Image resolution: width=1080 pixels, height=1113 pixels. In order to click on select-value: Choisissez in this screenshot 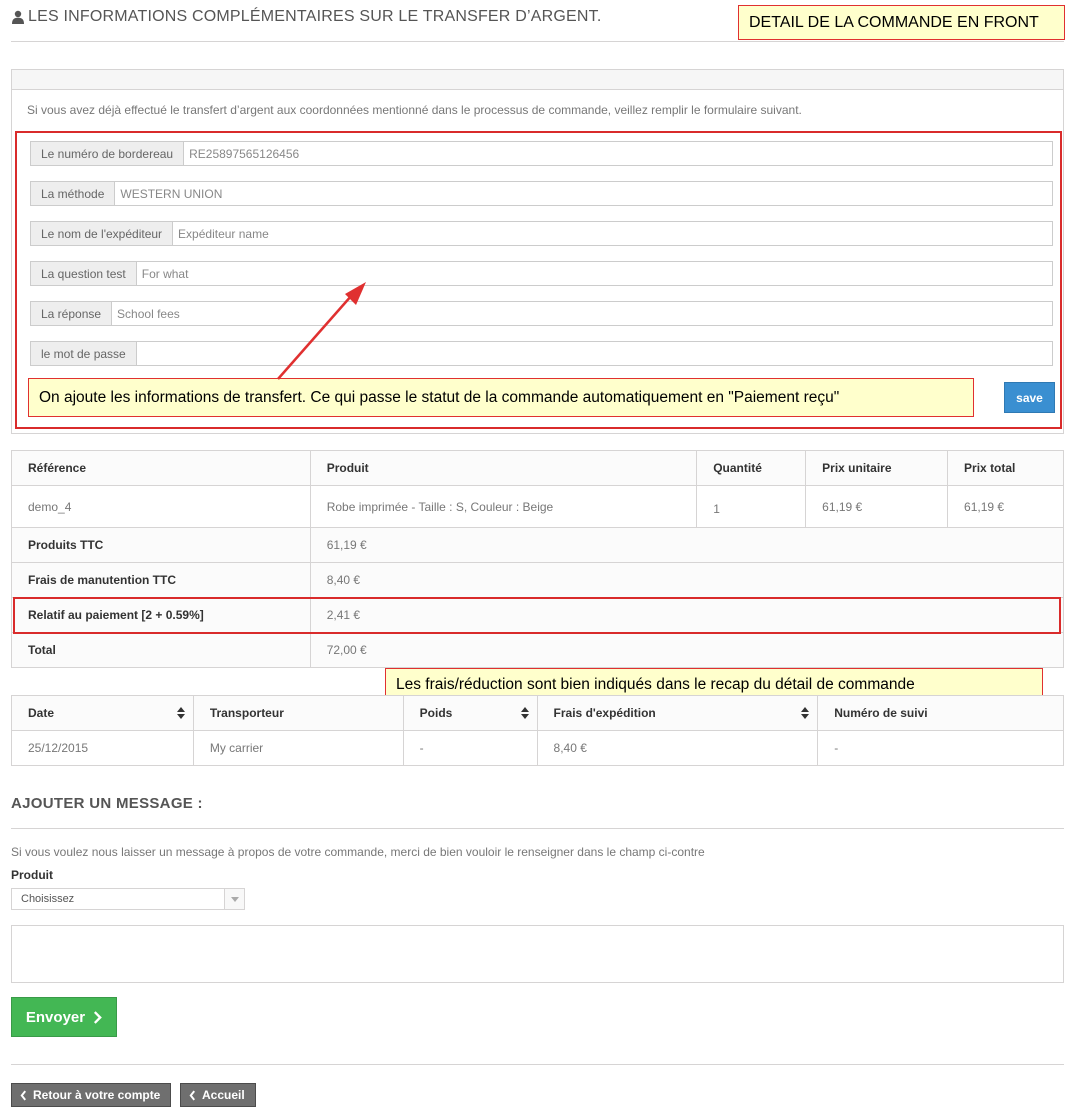, I will do `click(48, 899)`.